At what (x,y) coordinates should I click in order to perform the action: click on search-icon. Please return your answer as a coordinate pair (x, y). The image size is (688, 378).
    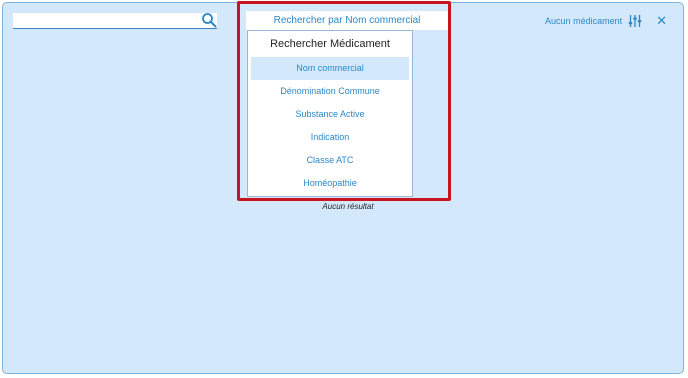
    Looking at the image, I should click on (209, 20).